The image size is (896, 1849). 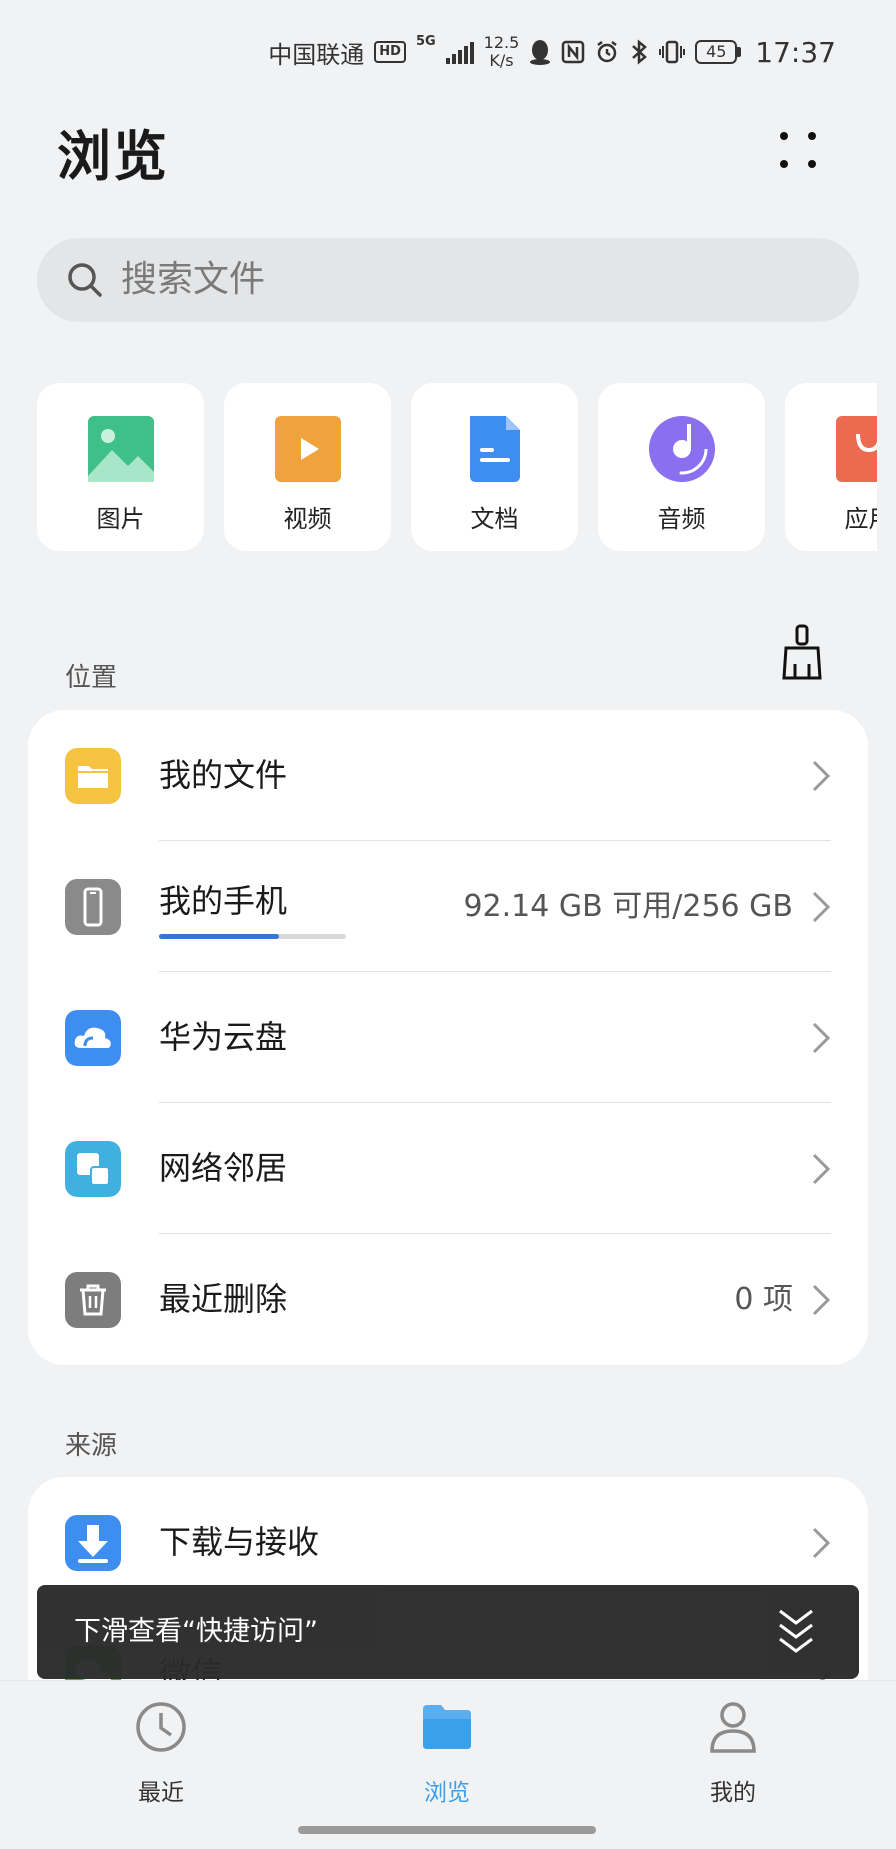 What do you see at coordinates (831, 467) in the screenshot?
I see `category-apps: 应用` at bounding box center [831, 467].